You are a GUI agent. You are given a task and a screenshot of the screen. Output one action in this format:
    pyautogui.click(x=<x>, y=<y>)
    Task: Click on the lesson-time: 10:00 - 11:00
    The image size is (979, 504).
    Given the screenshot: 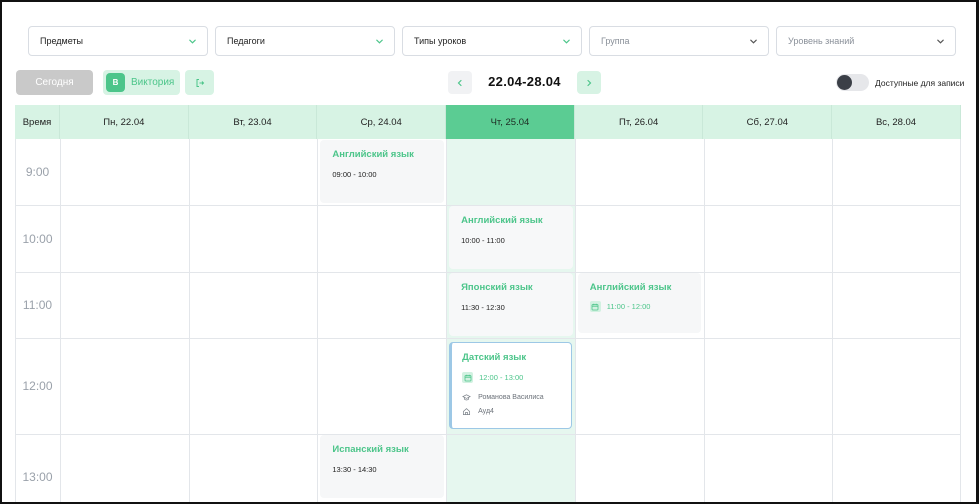 What is the action you would take?
    pyautogui.click(x=483, y=240)
    